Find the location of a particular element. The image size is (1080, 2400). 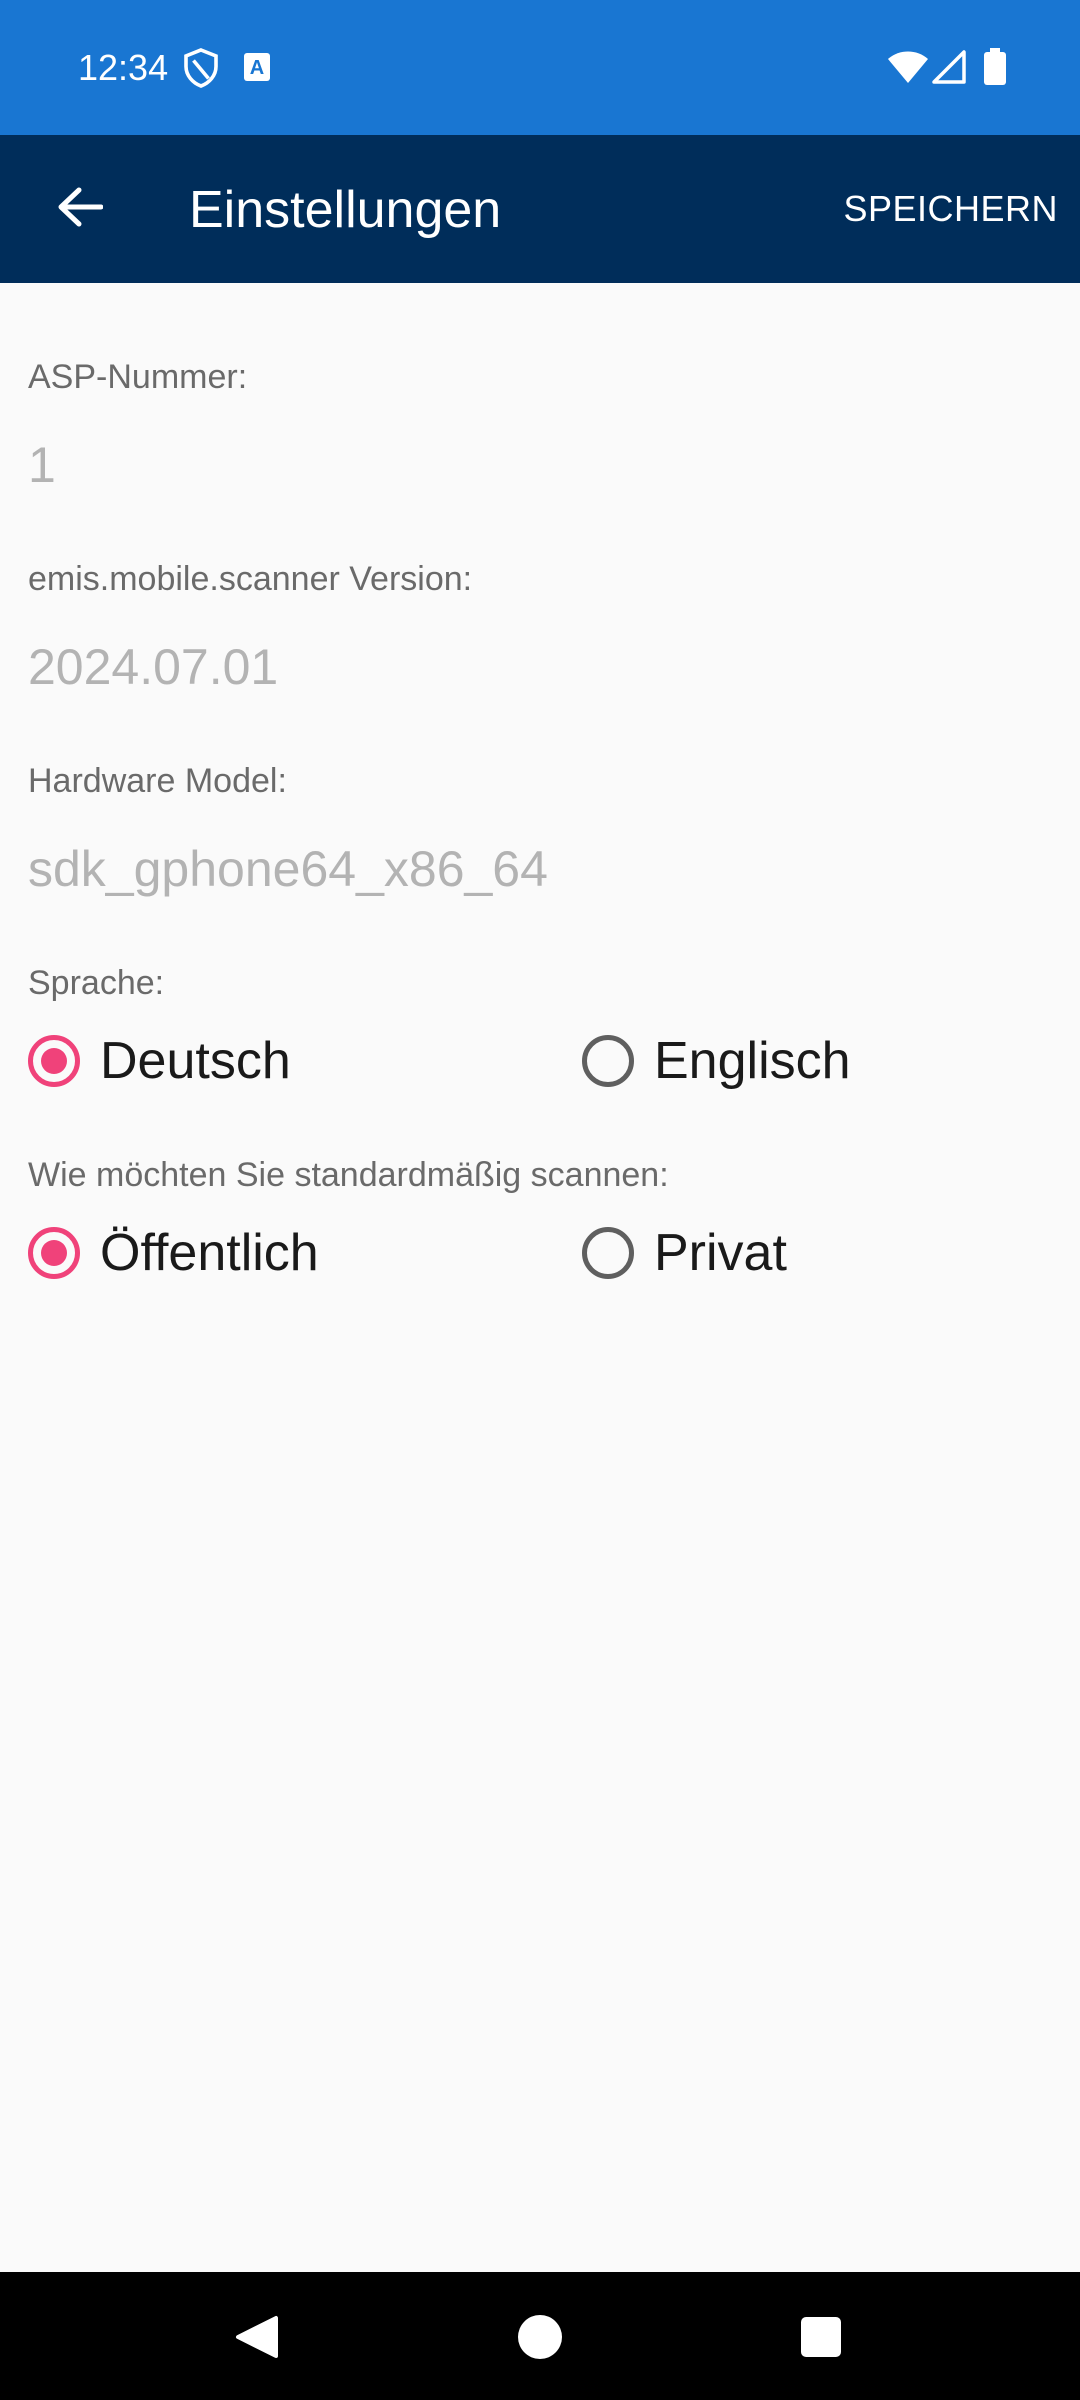

radio-englisch: Englisch is located at coordinates (716, 1061).